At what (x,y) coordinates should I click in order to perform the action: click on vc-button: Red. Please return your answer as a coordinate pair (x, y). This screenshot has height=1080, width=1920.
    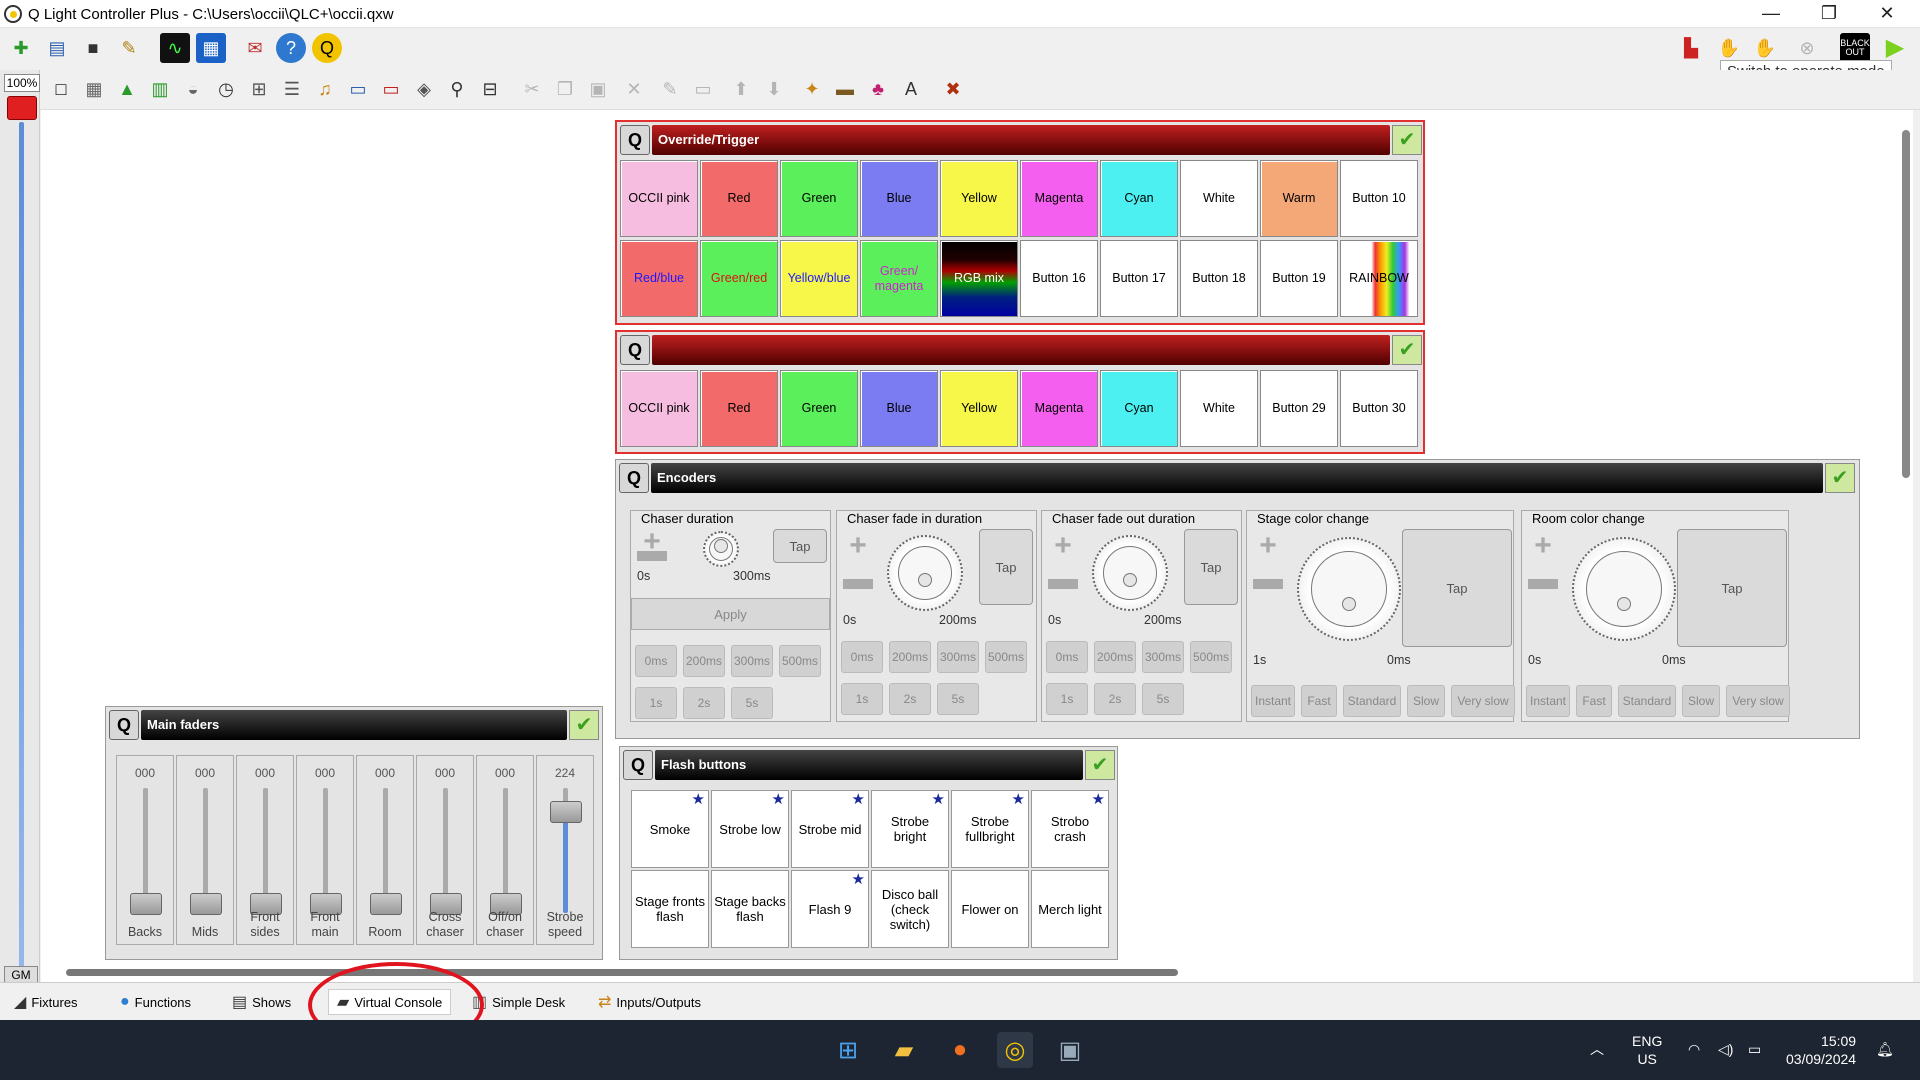
    Looking at the image, I should click on (739, 198).